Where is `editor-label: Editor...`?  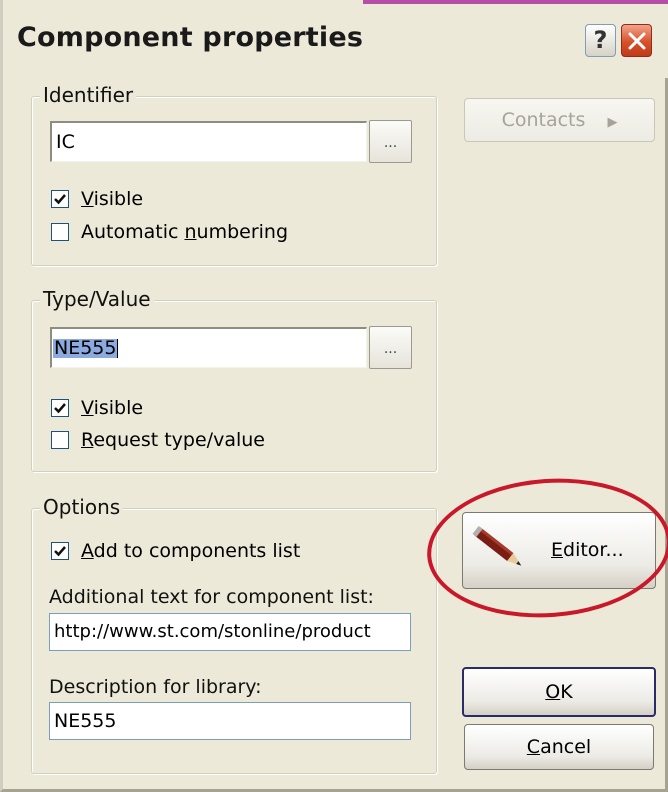
editor-label: Editor... is located at coordinates (587, 550).